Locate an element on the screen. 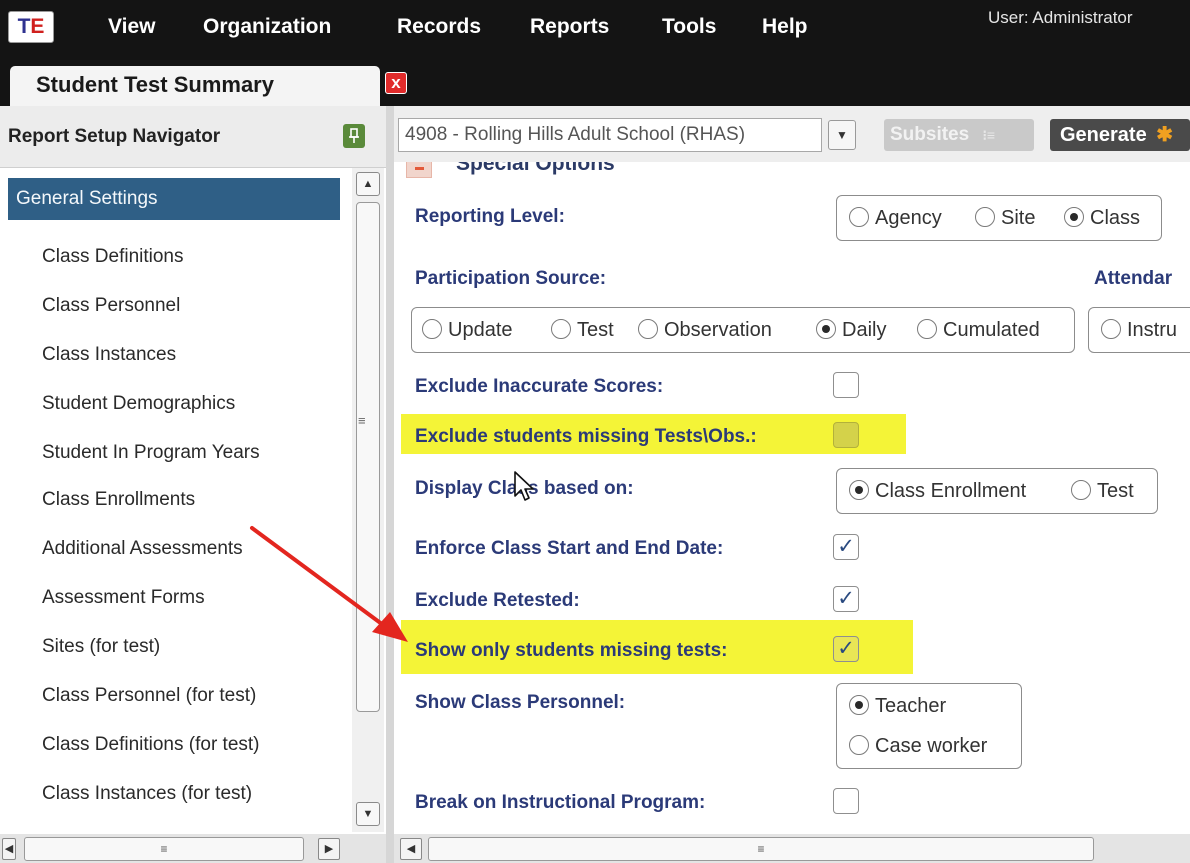 The height and width of the screenshot is (863, 1190). radio-case-worker: Case worker is located at coordinates (918, 746).